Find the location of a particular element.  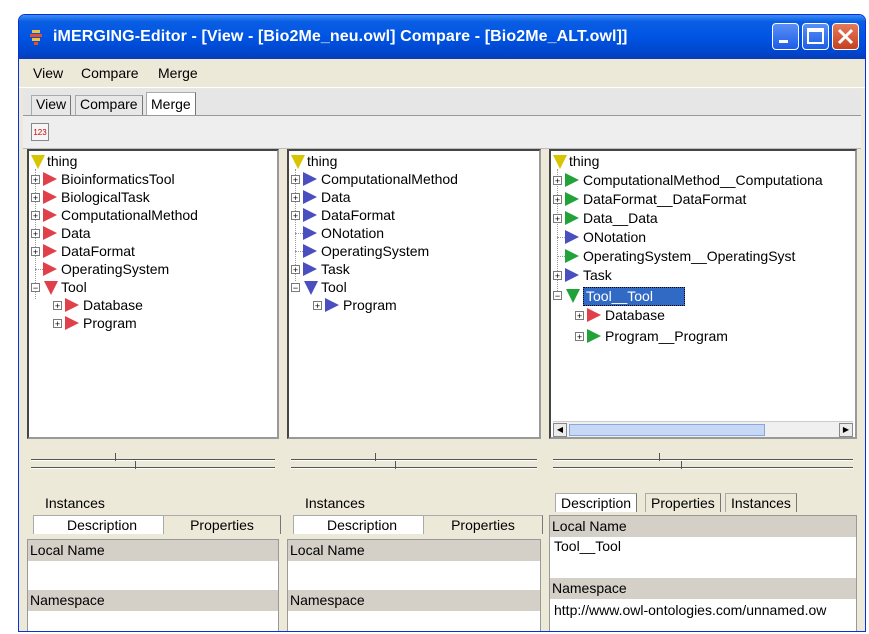

main-tabs: View Compare Merge is located at coordinates (442, 102).